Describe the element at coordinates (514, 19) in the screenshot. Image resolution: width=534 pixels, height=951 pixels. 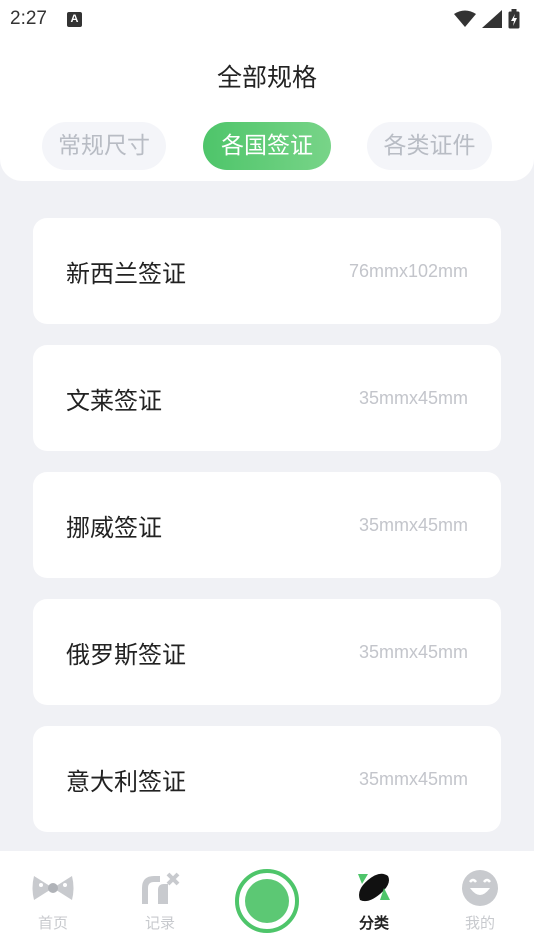
I see `battery-icon` at that location.